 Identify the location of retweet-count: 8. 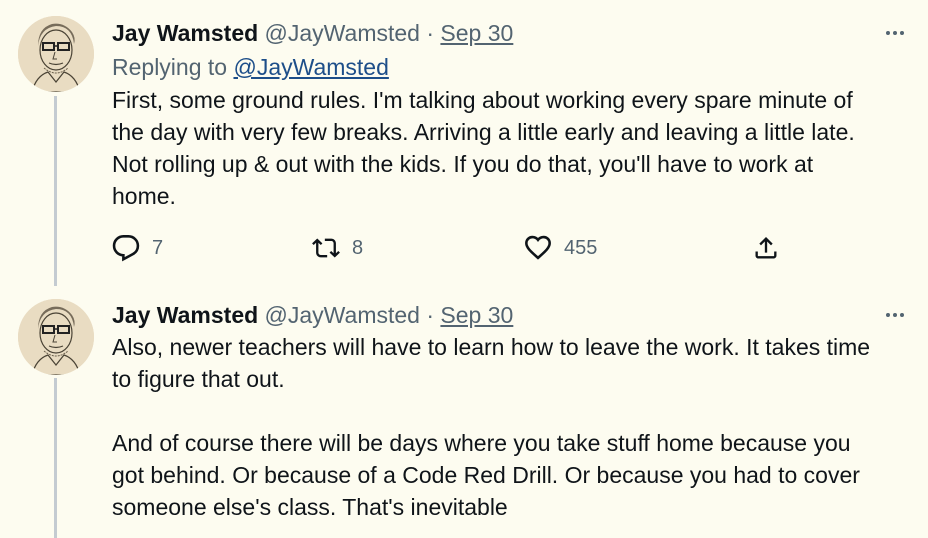
(358, 247).